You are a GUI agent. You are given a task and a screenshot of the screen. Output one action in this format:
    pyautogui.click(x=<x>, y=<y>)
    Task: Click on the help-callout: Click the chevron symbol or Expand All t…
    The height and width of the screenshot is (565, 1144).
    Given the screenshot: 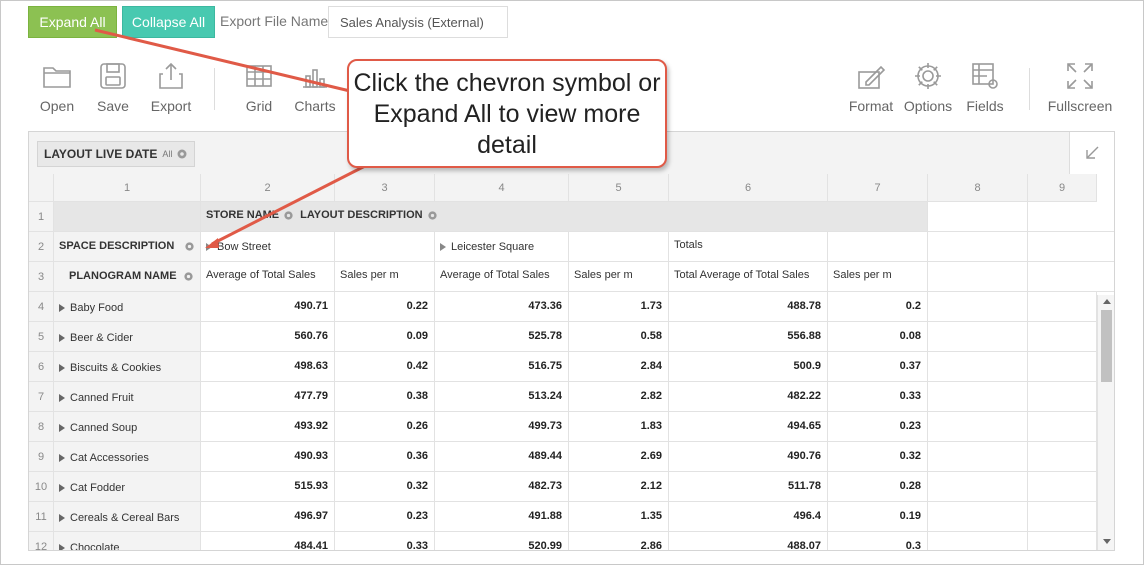 What is the action you would take?
    pyautogui.click(x=507, y=113)
    